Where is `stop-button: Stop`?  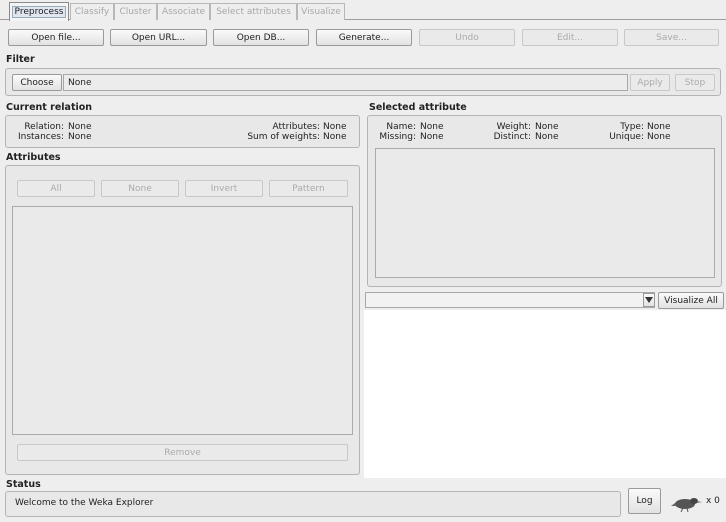 stop-button: Stop is located at coordinates (695, 82).